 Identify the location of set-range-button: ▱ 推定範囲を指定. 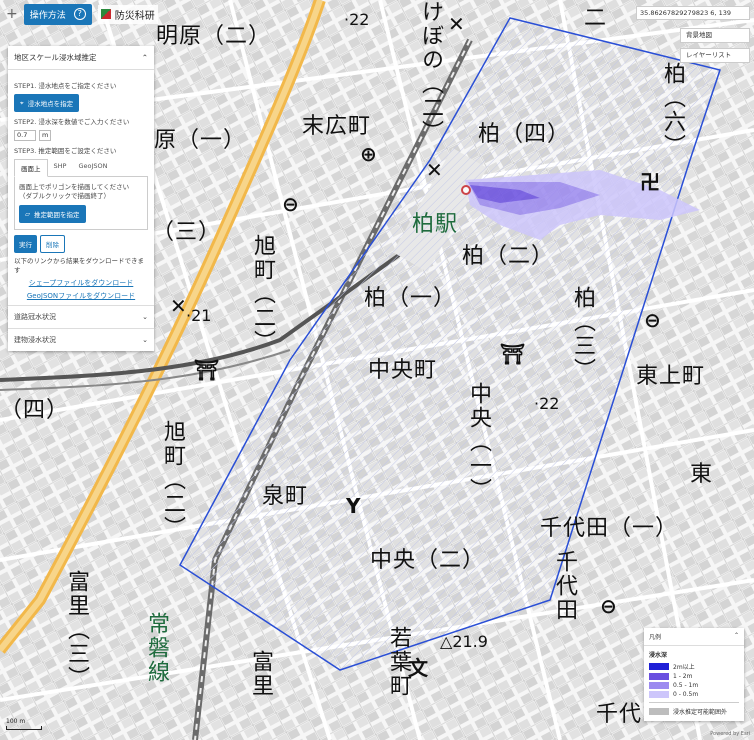
(52, 214).